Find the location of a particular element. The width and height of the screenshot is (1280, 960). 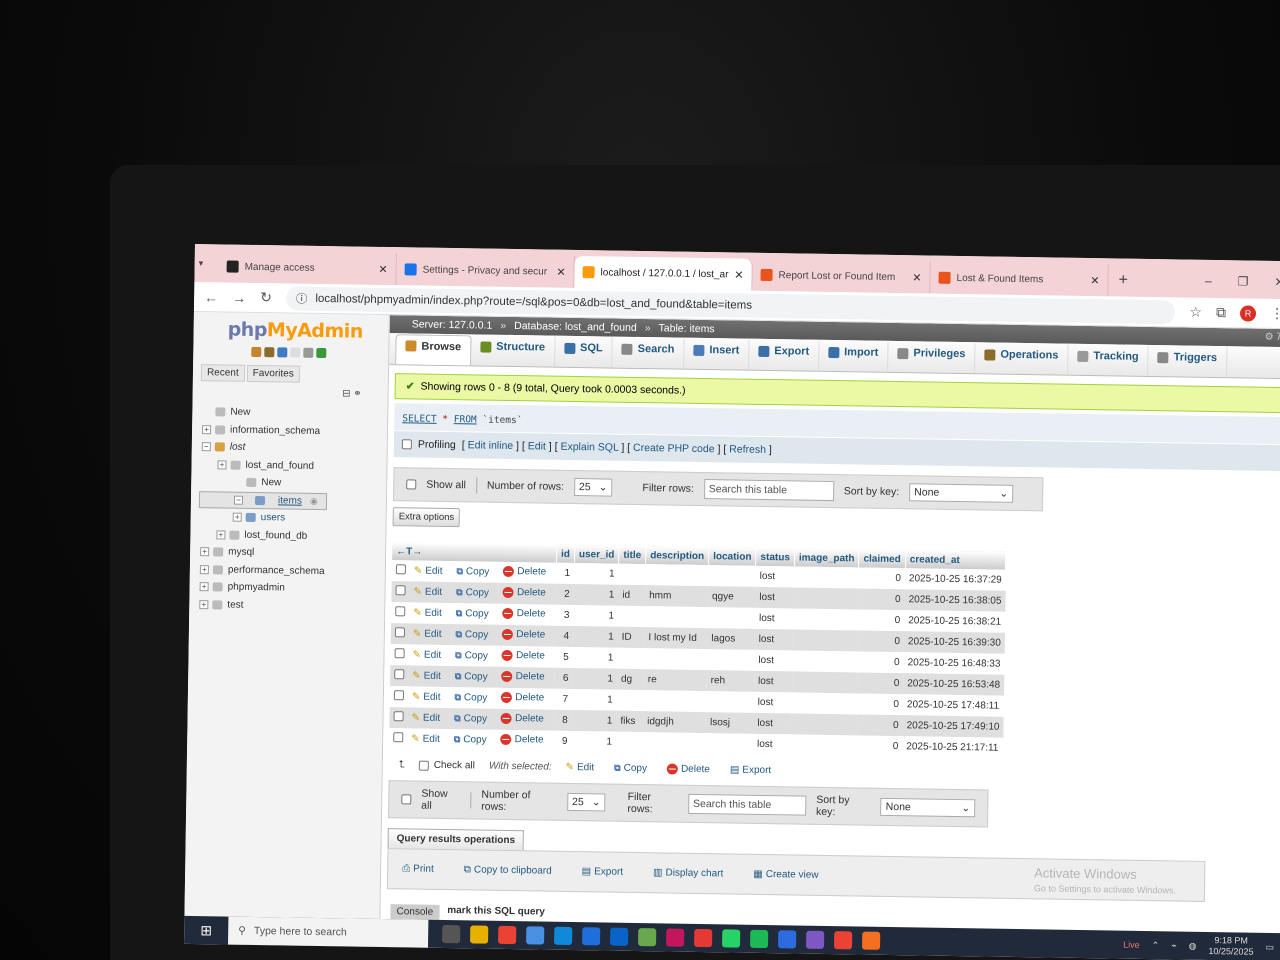

breadcrumb-server: Server: 127.0.0.1 is located at coordinates (452, 324).